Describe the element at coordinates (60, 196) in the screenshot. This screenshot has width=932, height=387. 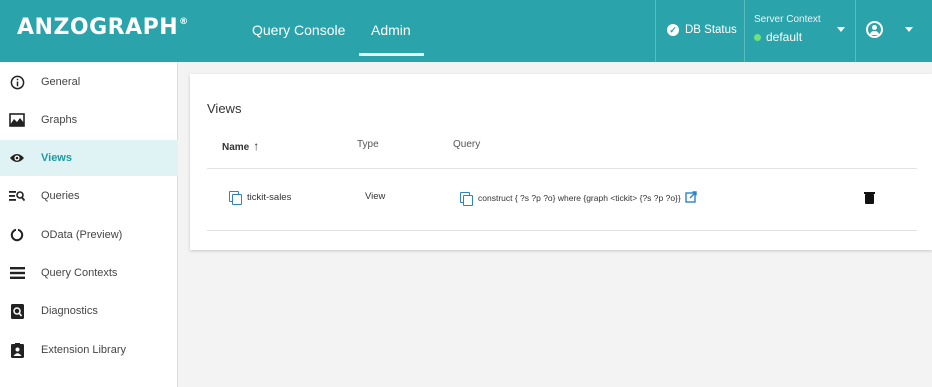
I see `sidebar-item-label: Queries` at that location.